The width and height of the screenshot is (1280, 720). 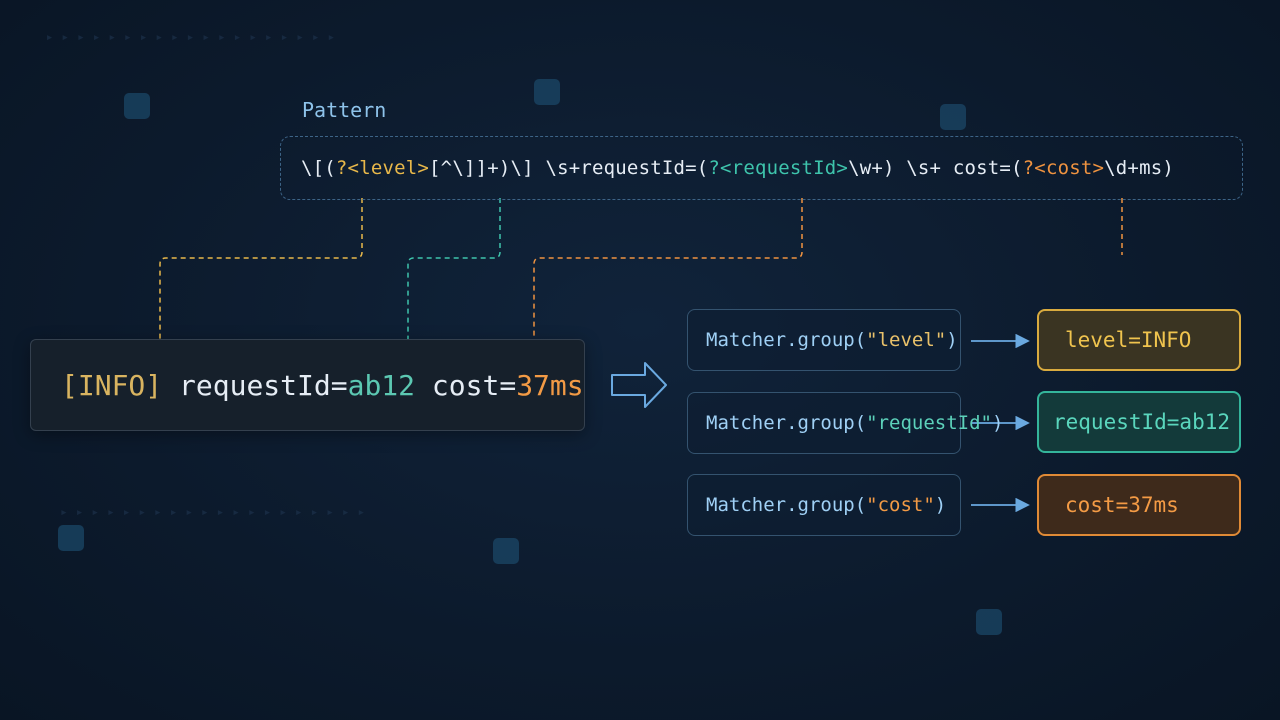 I want to click on matcher-arg: "requestId", so click(x=929, y=423).